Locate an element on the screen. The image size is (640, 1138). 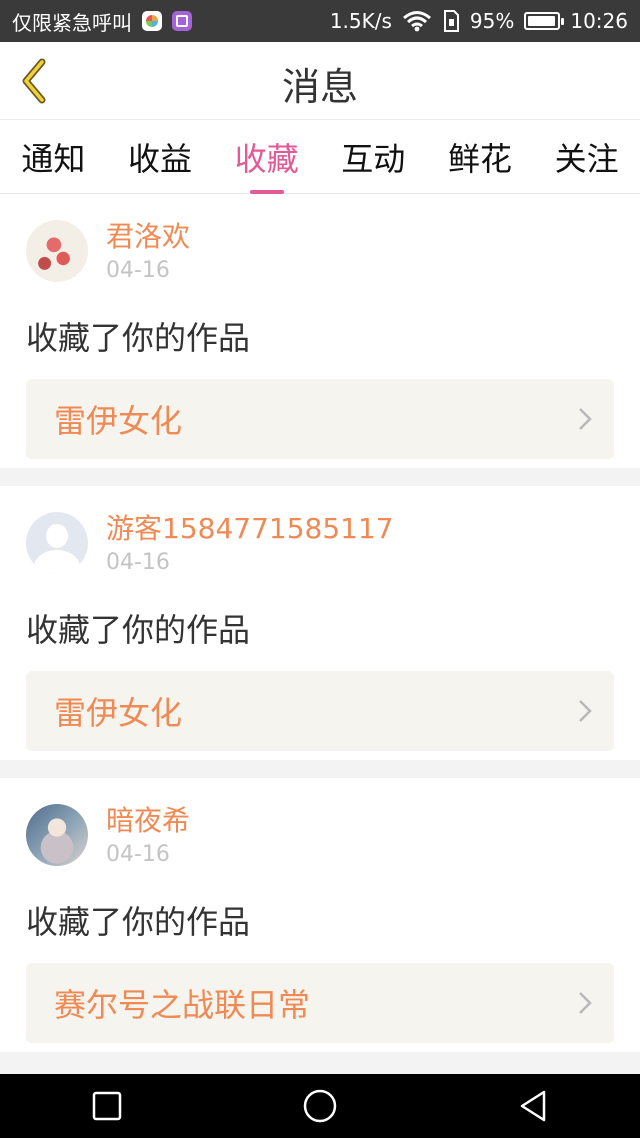
tab-interactions: 互动 is located at coordinates (373, 157).